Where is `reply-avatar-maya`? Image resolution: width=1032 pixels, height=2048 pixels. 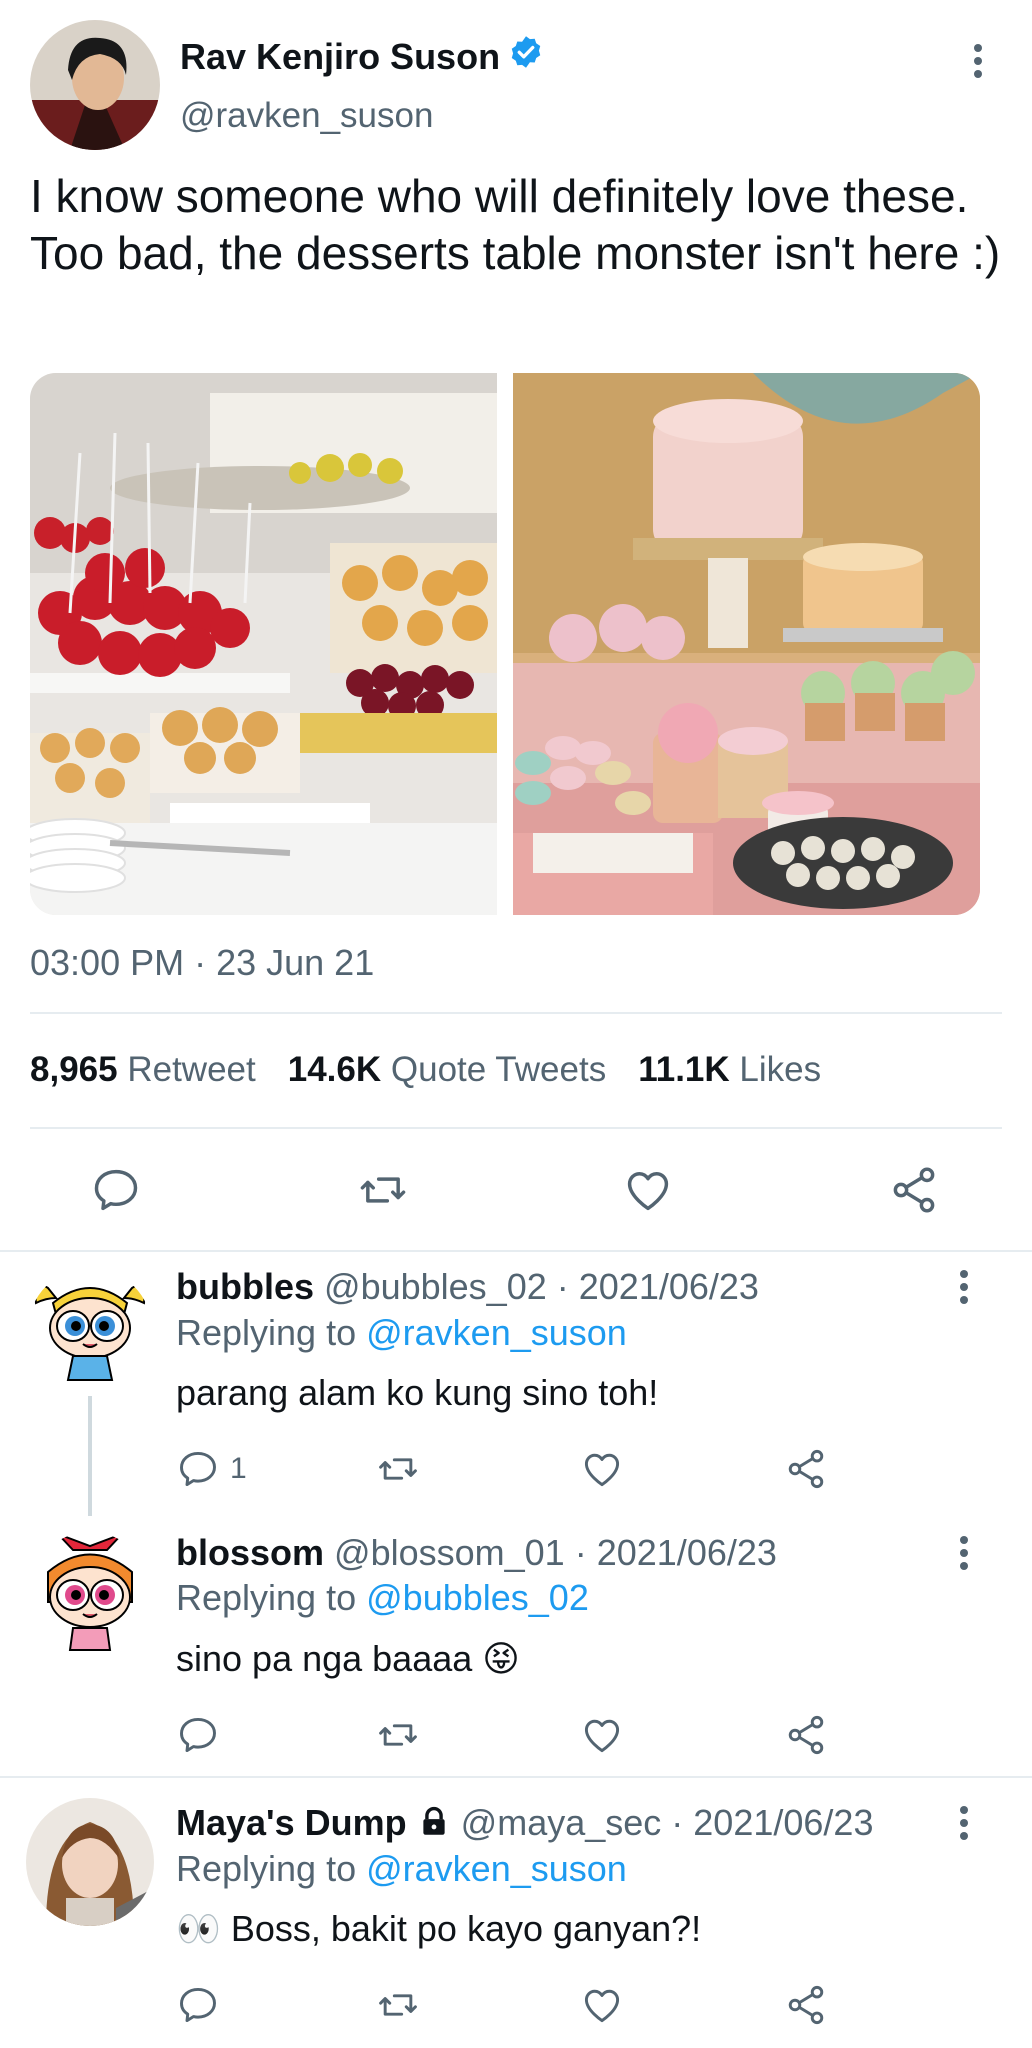
reply-avatar-maya is located at coordinates (90, 1862).